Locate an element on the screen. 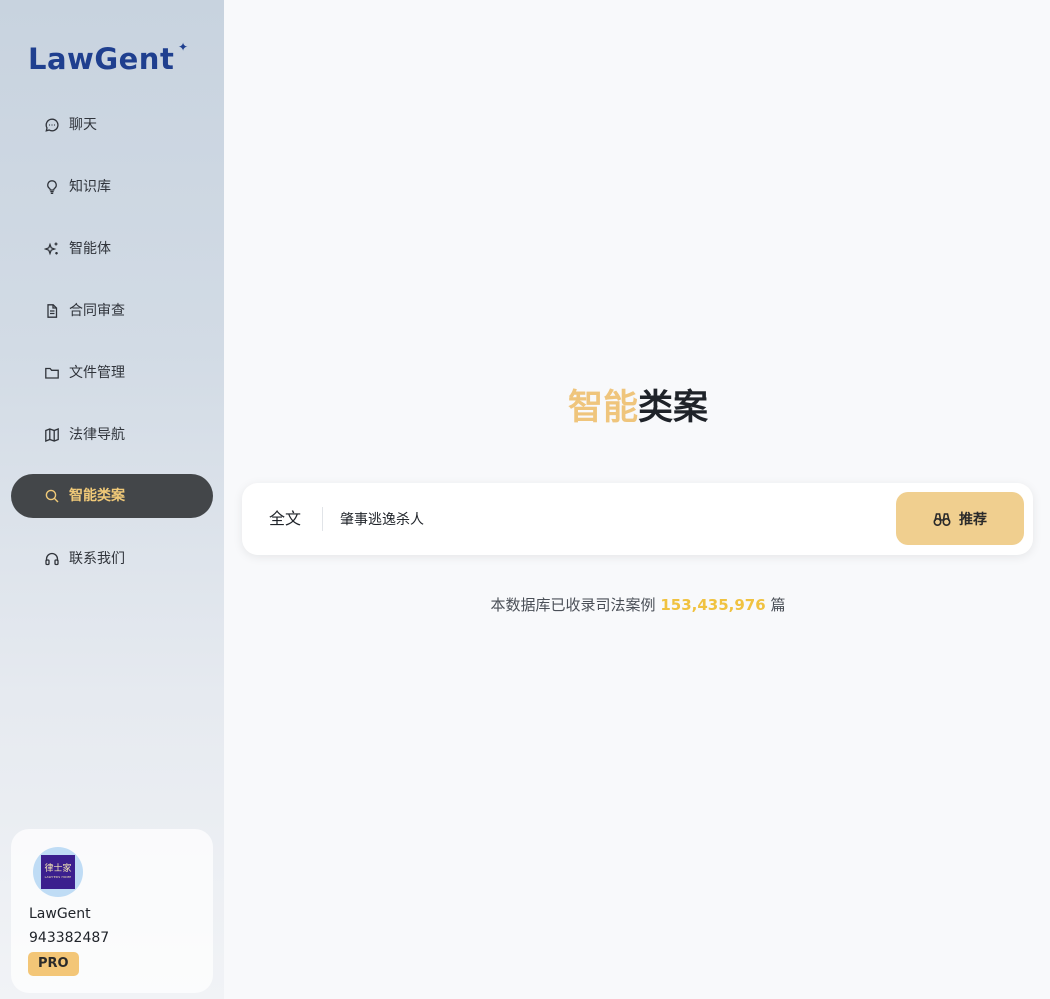 The width and height of the screenshot is (1050, 999). sidebar-item-contract-review: 合同审查 is located at coordinates (112, 311).